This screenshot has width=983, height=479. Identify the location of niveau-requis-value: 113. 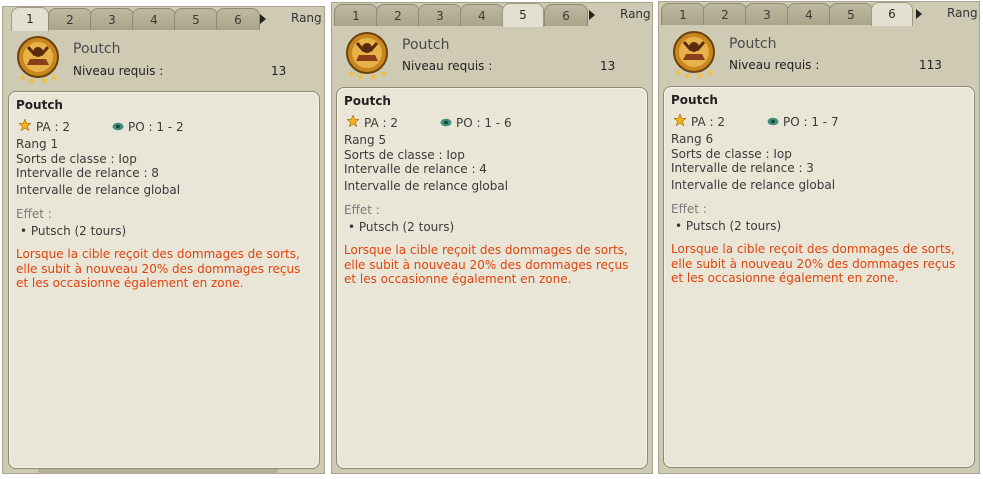
(930, 65).